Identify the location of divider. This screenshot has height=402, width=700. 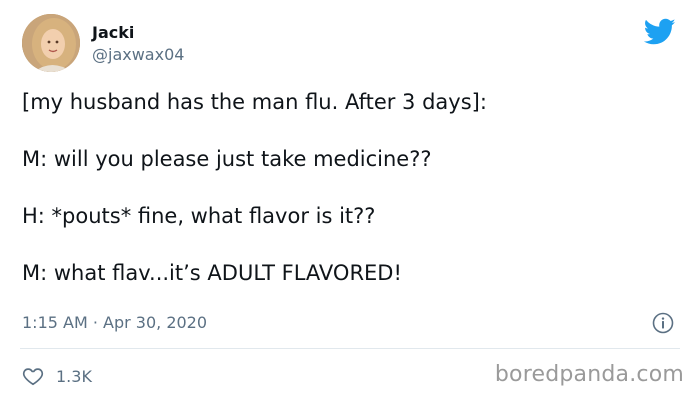
(350, 348).